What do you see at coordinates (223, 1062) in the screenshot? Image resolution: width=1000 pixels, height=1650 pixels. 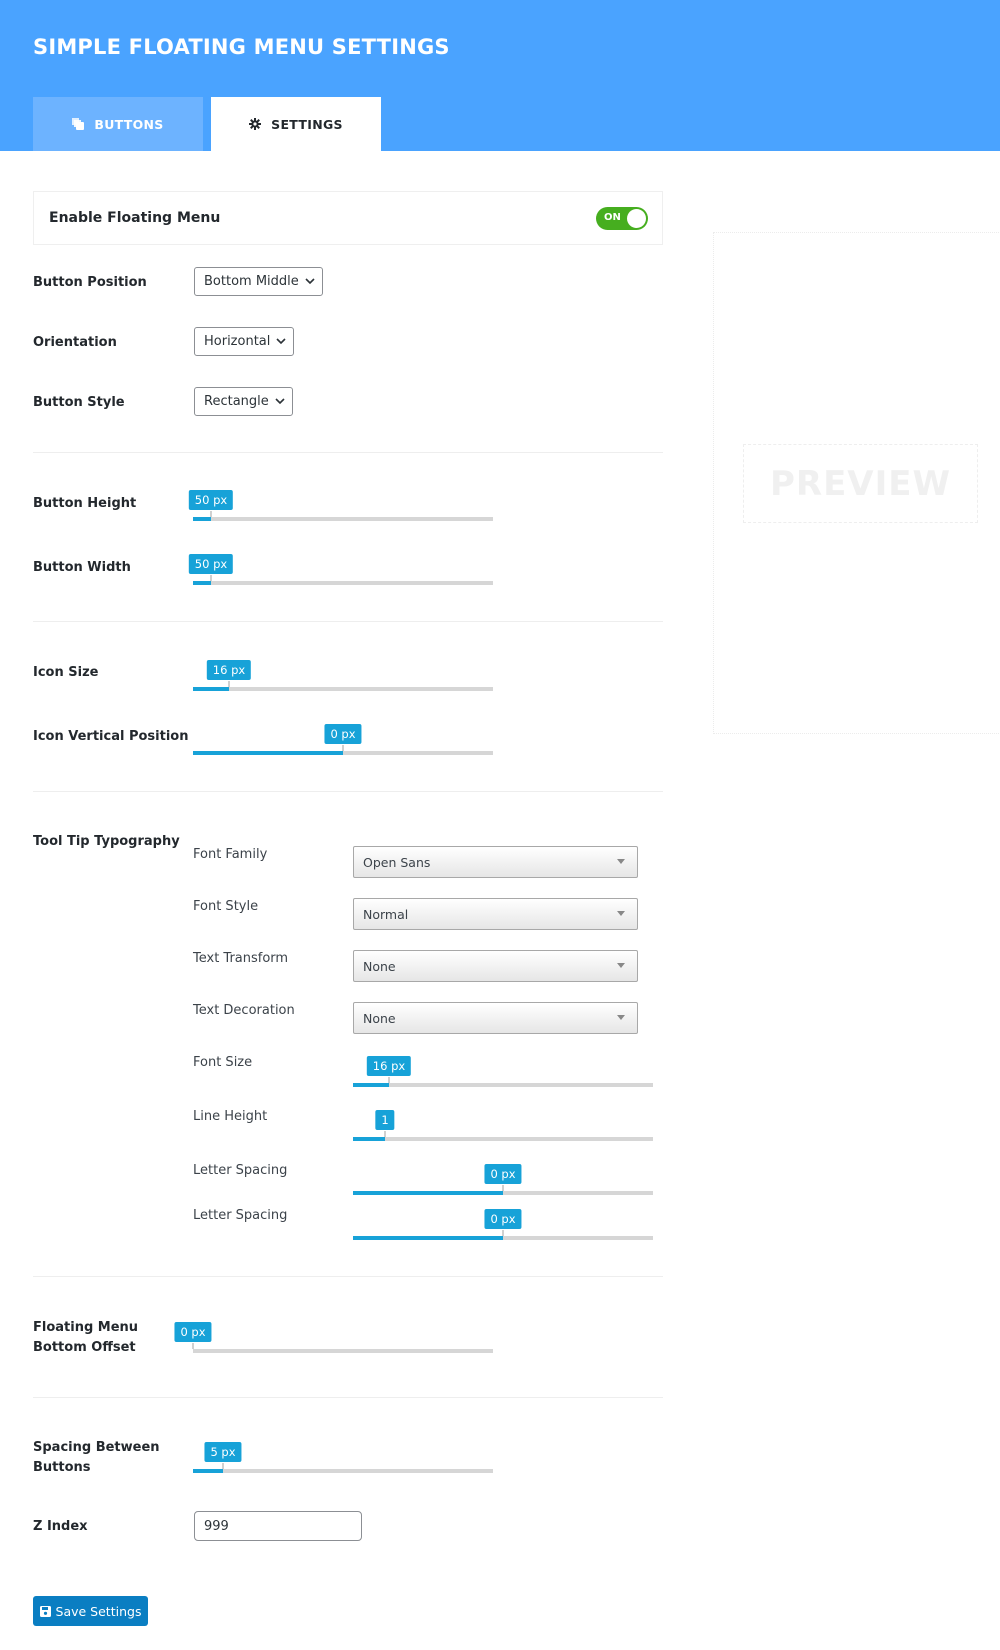 I see `font-size-label: Font Size` at bounding box center [223, 1062].